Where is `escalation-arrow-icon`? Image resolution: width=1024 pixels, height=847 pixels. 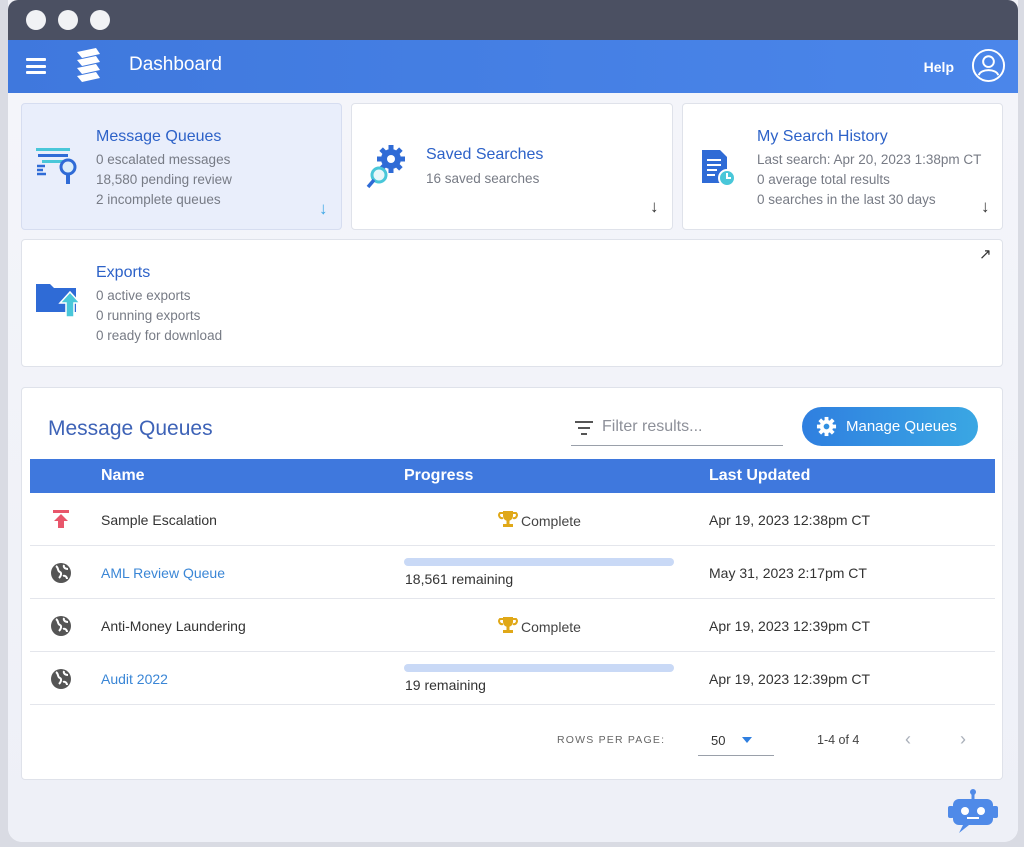 escalation-arrow-icon is located at coordinates (61, 519).